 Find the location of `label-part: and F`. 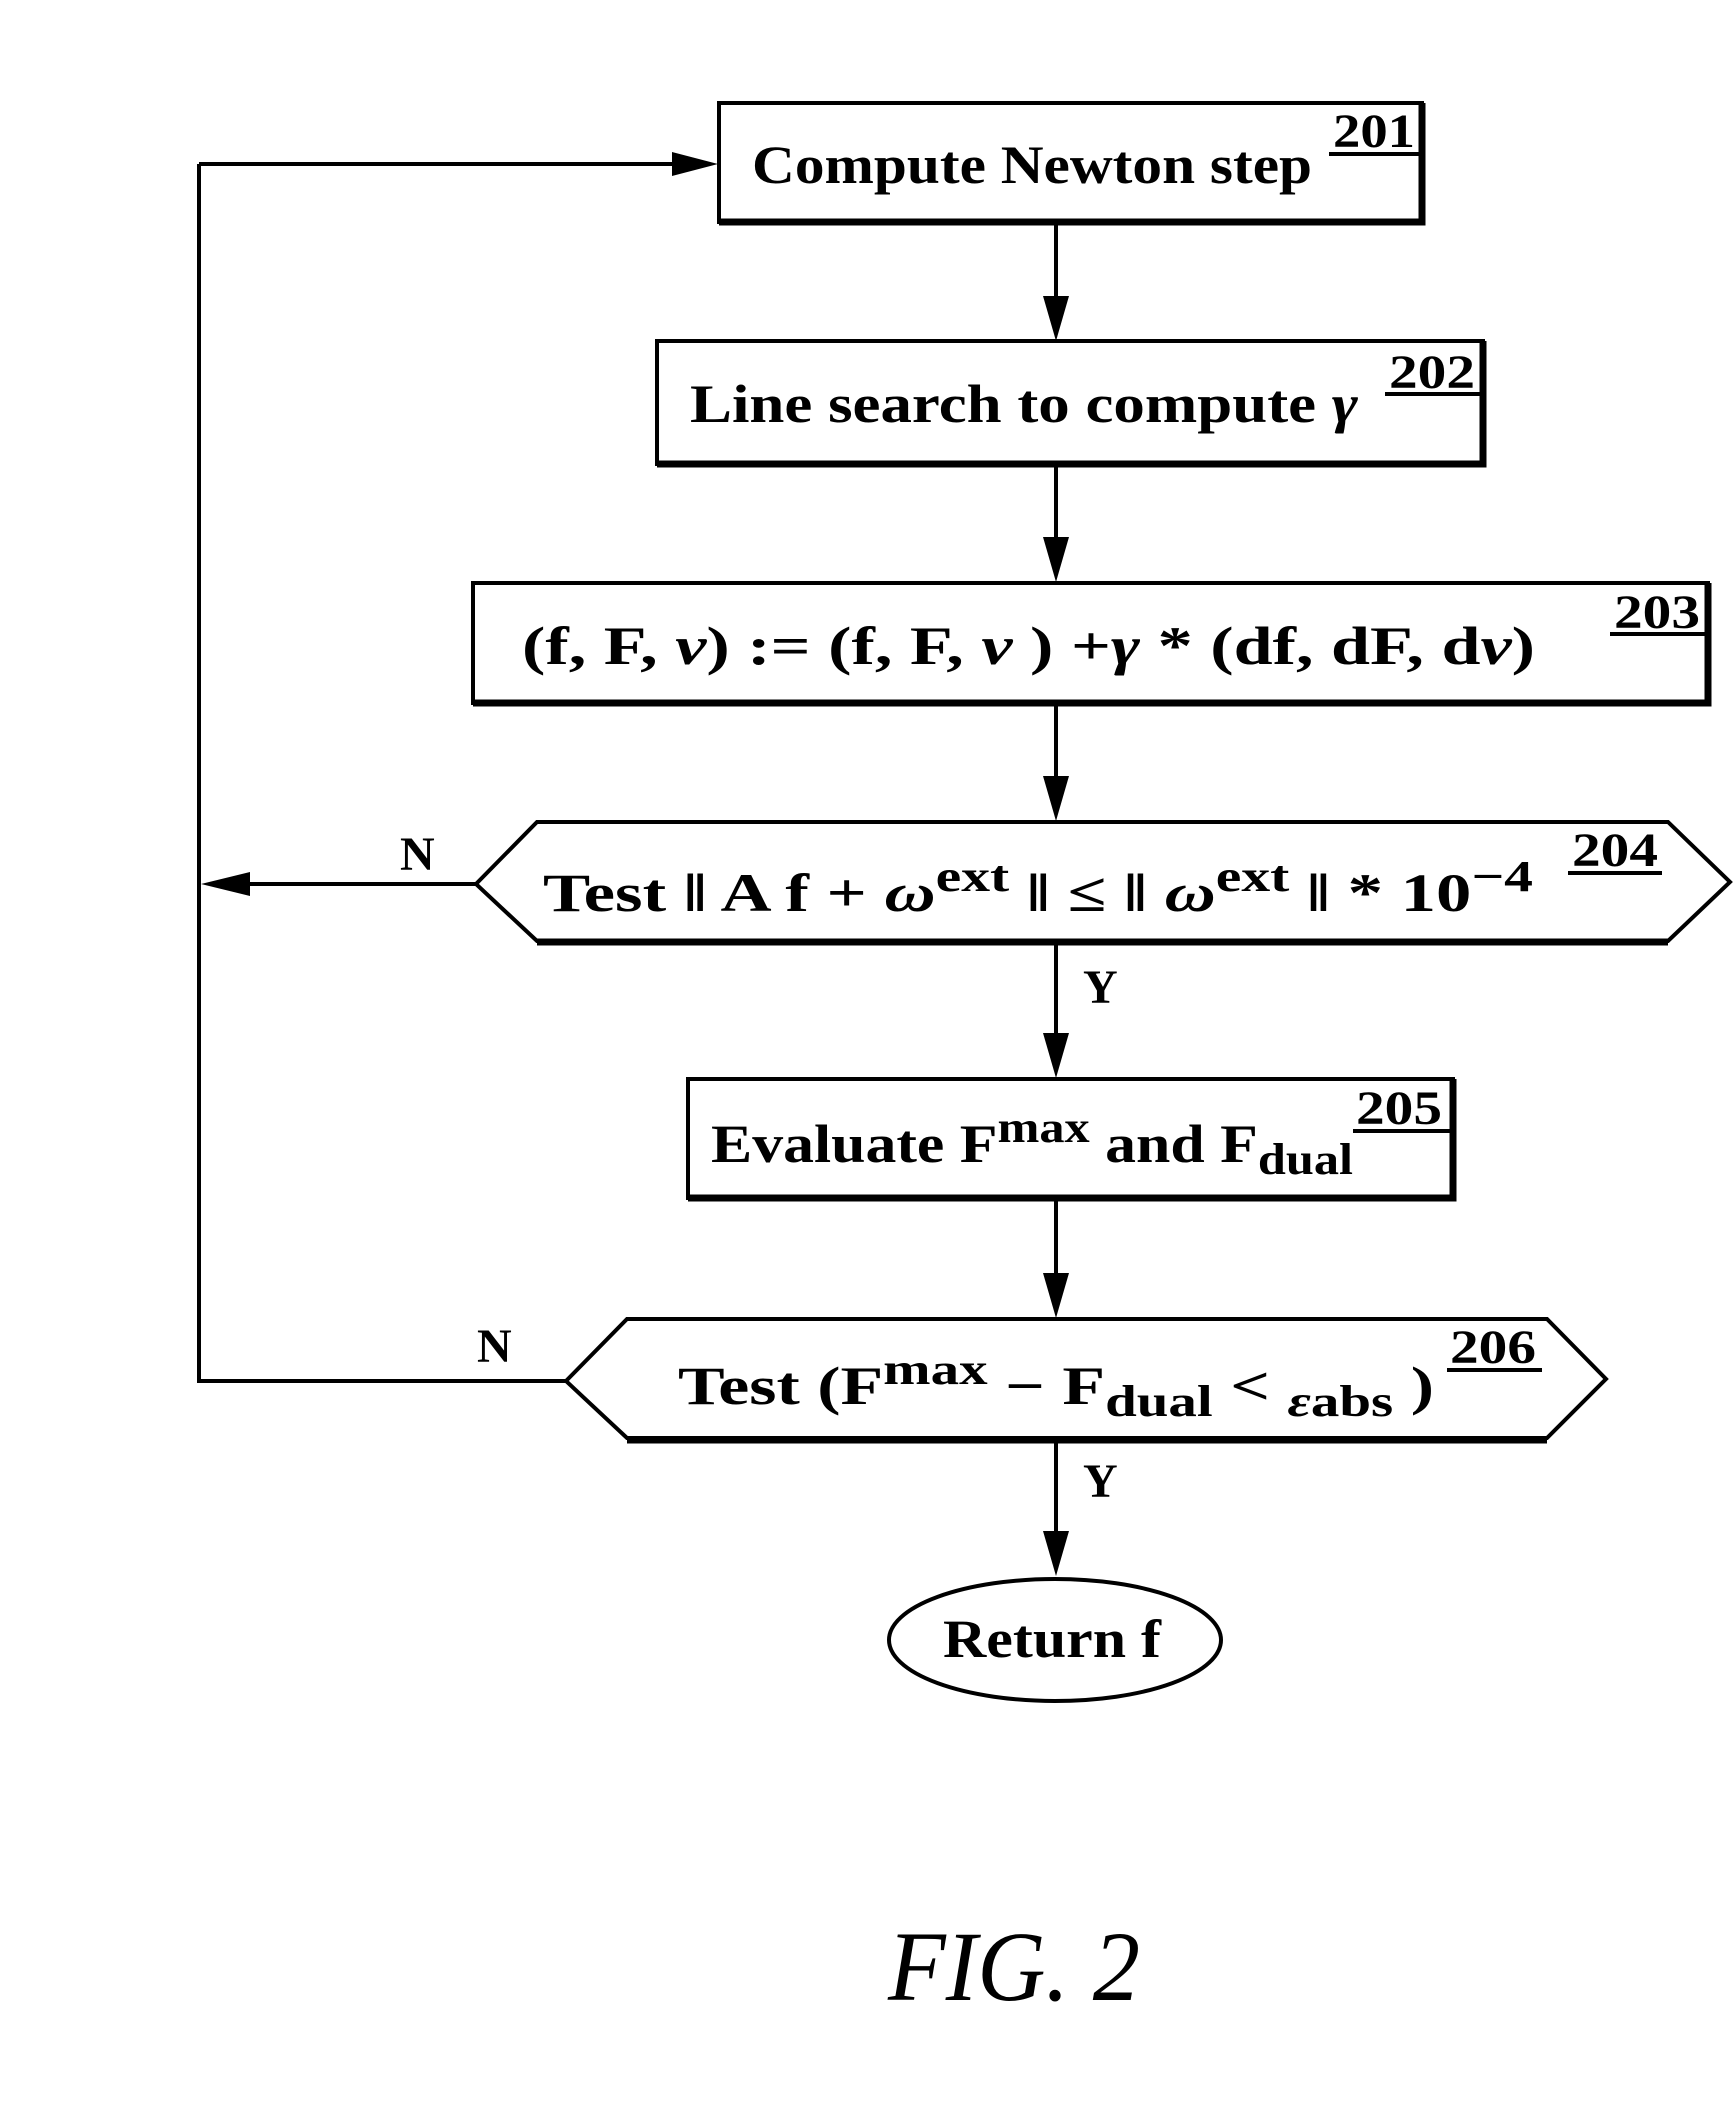

label-part: and F is located at coordinates (1174, 1144).